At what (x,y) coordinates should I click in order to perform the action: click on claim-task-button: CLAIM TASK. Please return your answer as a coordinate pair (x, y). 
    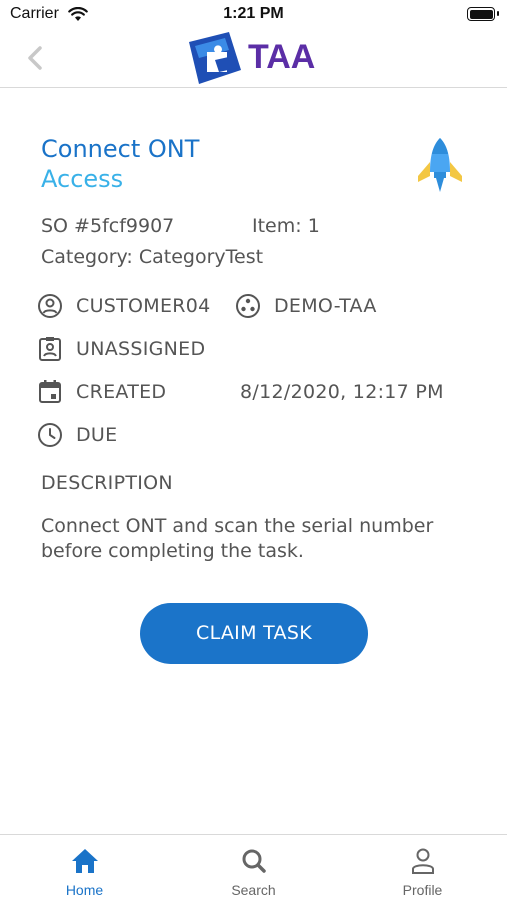
    Looking at the image, I should click on (254, 633).